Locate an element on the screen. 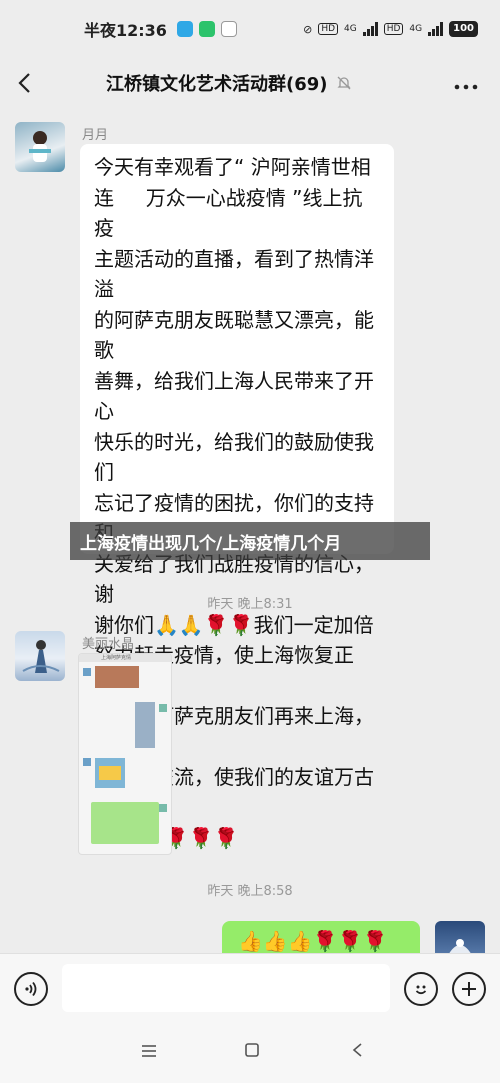 The height and width of the screenshot is (1083, 500). voice-icon is located at coordinates (31, 989).